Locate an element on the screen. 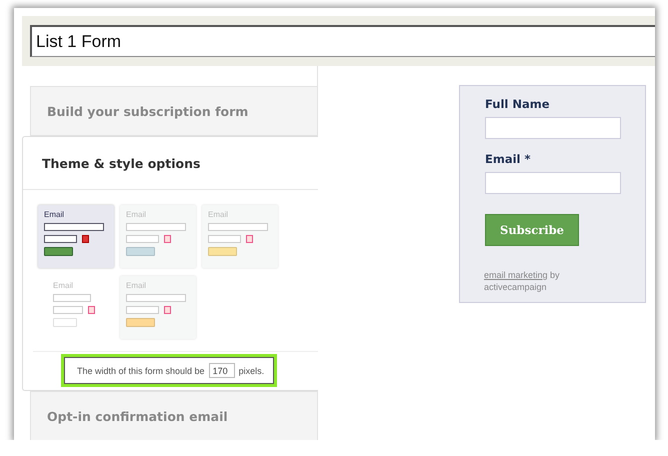 Image resolution: width=668 pixels, height=456 pixels. subscribe-button: Subscribe is located at coordinates (532, 230).